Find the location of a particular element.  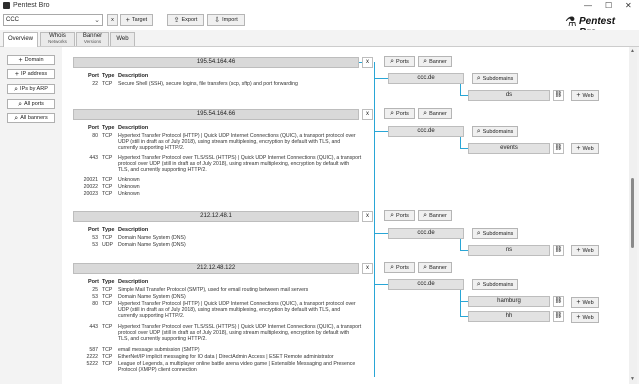

scrollbar-thumb is located at coordinates (632, 213).